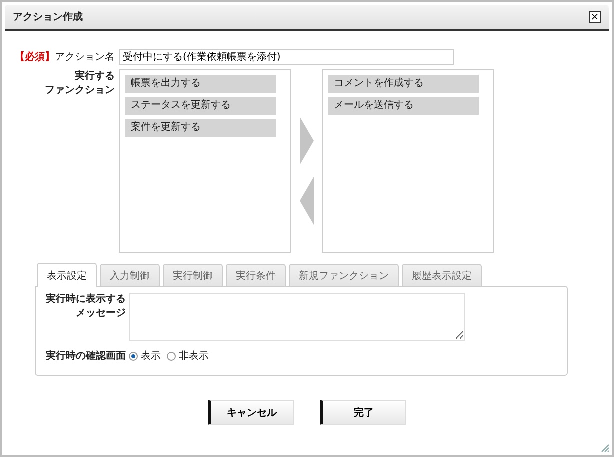  What do you see at coordinates (130, 275) in the screenshot?
I see `tab: 入力制御` at bounding box center [130, 275].